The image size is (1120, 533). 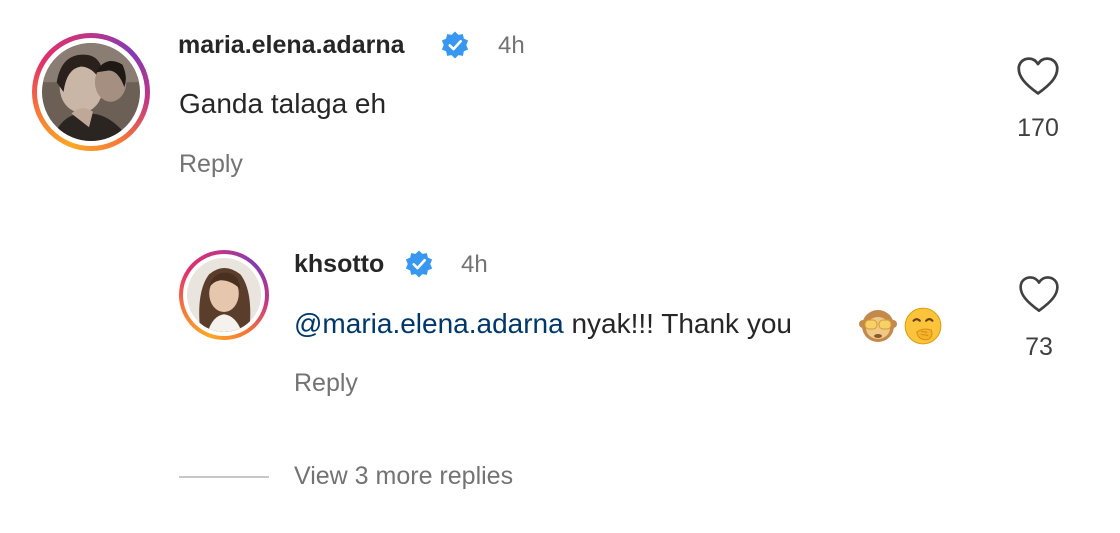 I want to click on comment-text: Ganda talaga eh, so click(x=283, y=103).